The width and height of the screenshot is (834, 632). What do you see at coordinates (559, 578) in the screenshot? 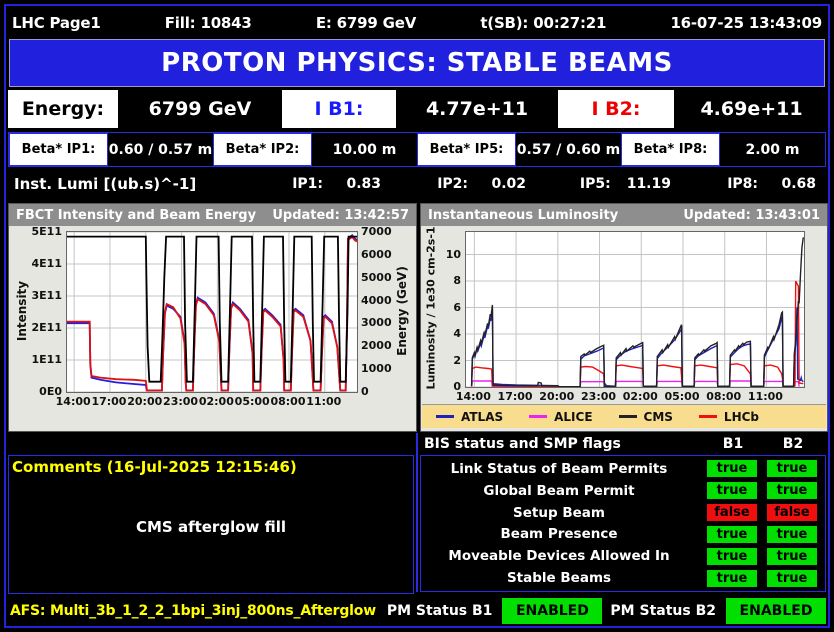
I see `bis-row-label: Stable Beams` at bounding box center [559, 578].